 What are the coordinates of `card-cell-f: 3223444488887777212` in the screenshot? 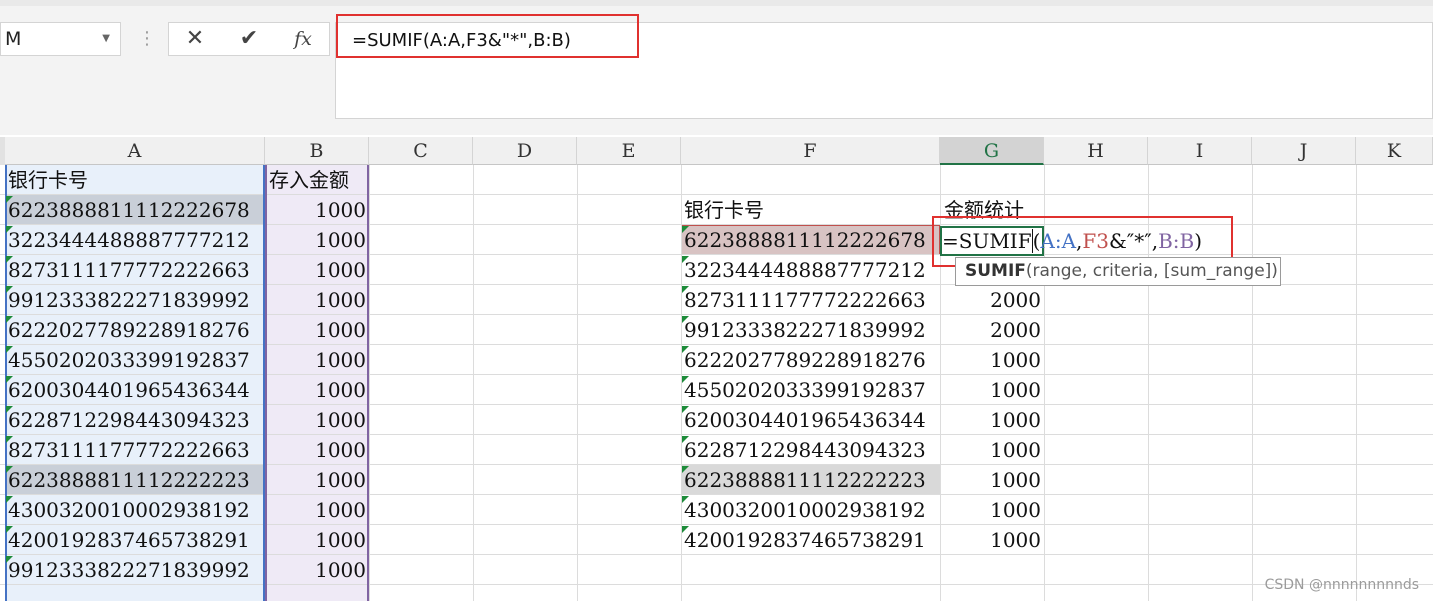 It's located at (810, 270).